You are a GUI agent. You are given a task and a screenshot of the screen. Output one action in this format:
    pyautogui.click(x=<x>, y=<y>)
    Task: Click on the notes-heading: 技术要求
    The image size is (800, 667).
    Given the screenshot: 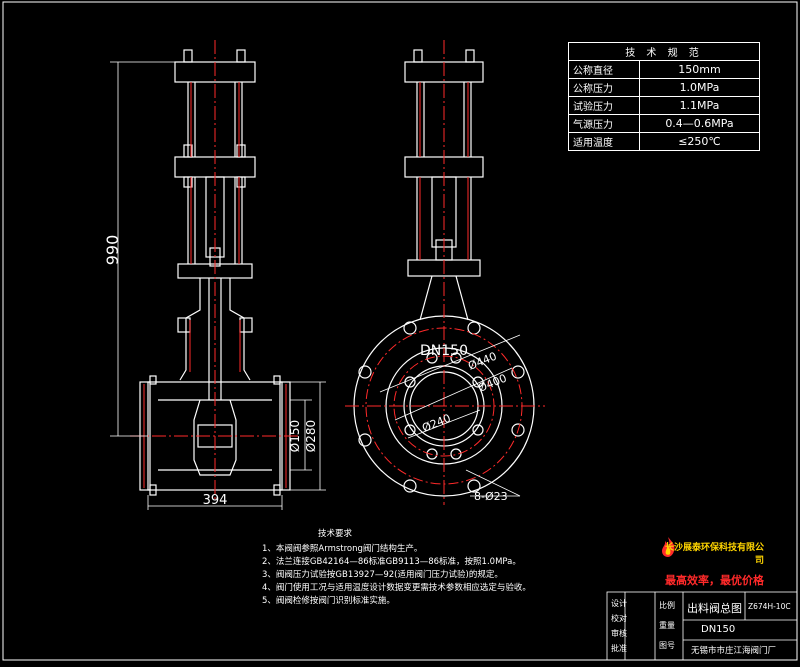 What is the action you would take?
    pyautogui.click(x=335, y=534)
    